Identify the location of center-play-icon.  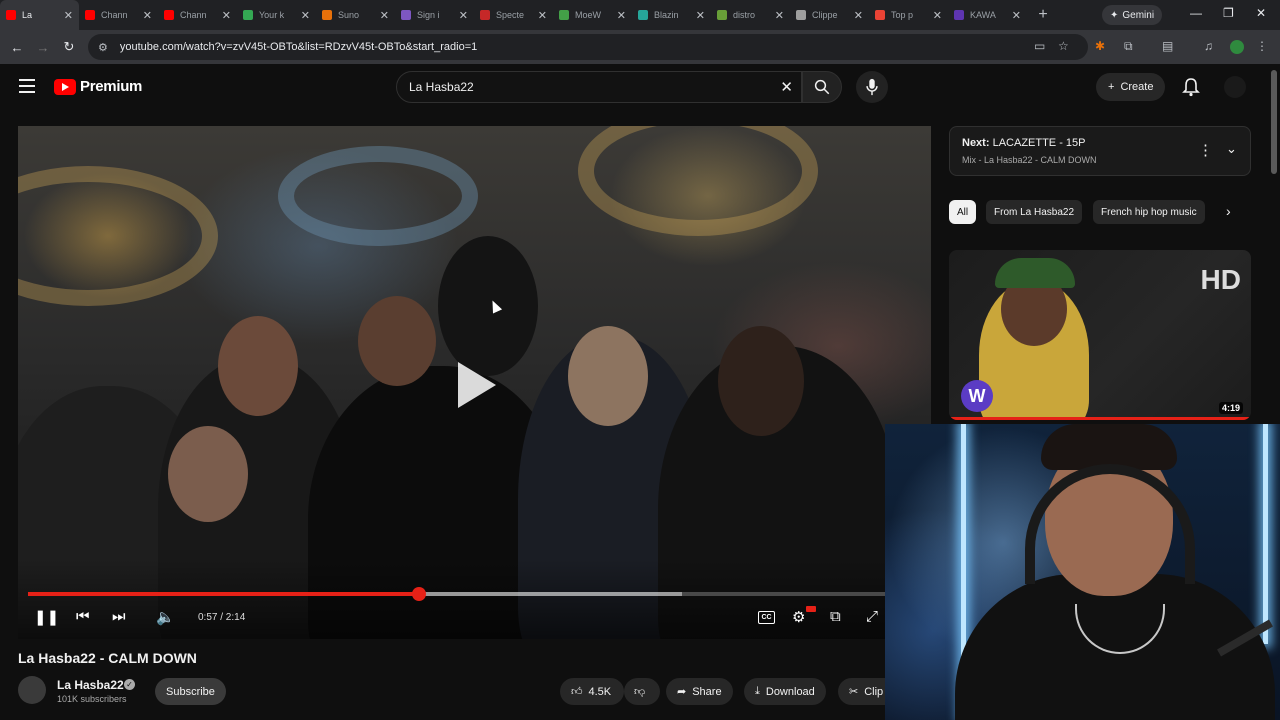
(477, 385).